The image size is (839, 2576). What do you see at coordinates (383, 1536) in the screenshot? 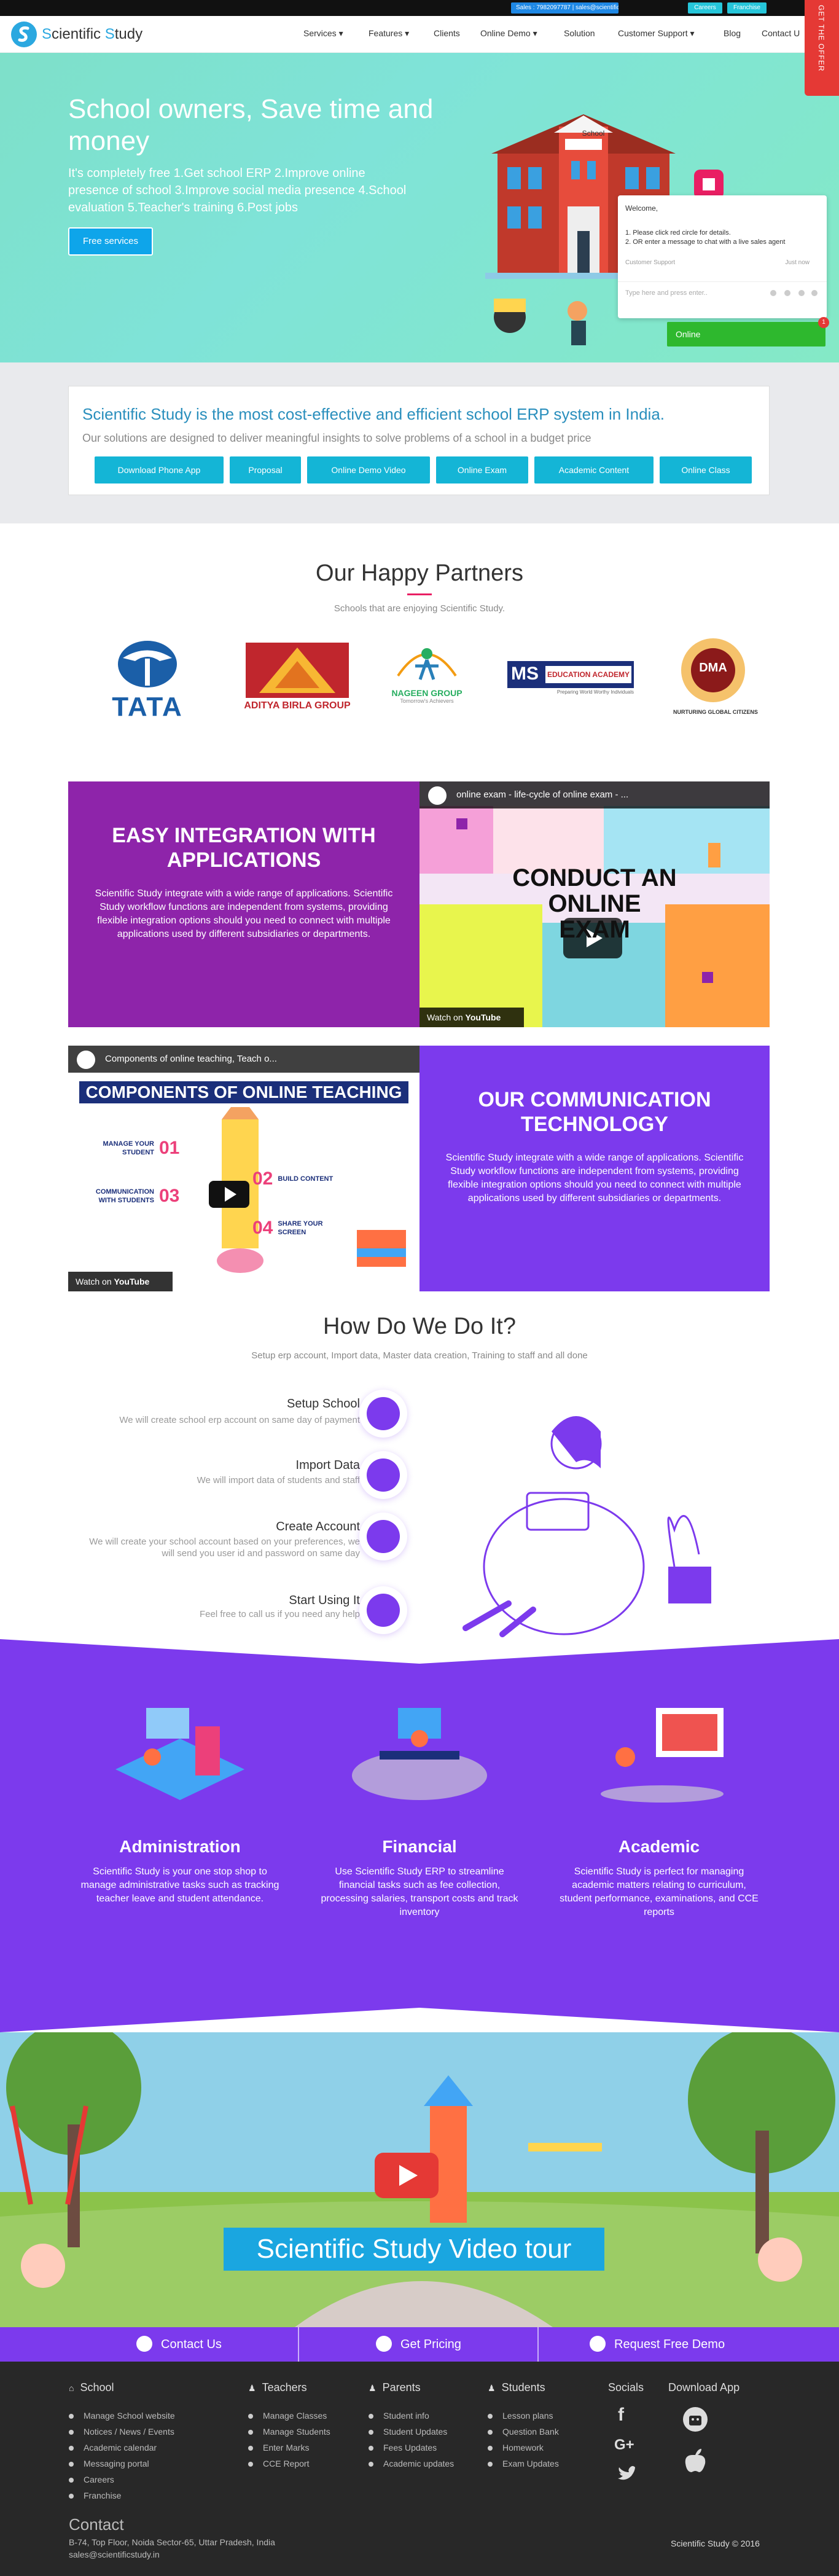
I see `create-account-icon` at bounding box center [383, 1536].